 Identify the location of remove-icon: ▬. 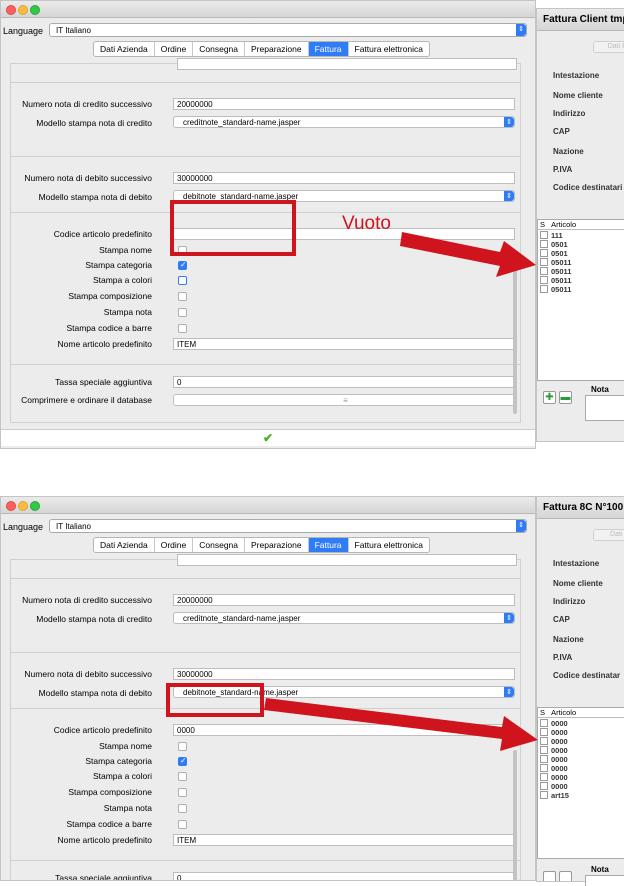
(565, 397).